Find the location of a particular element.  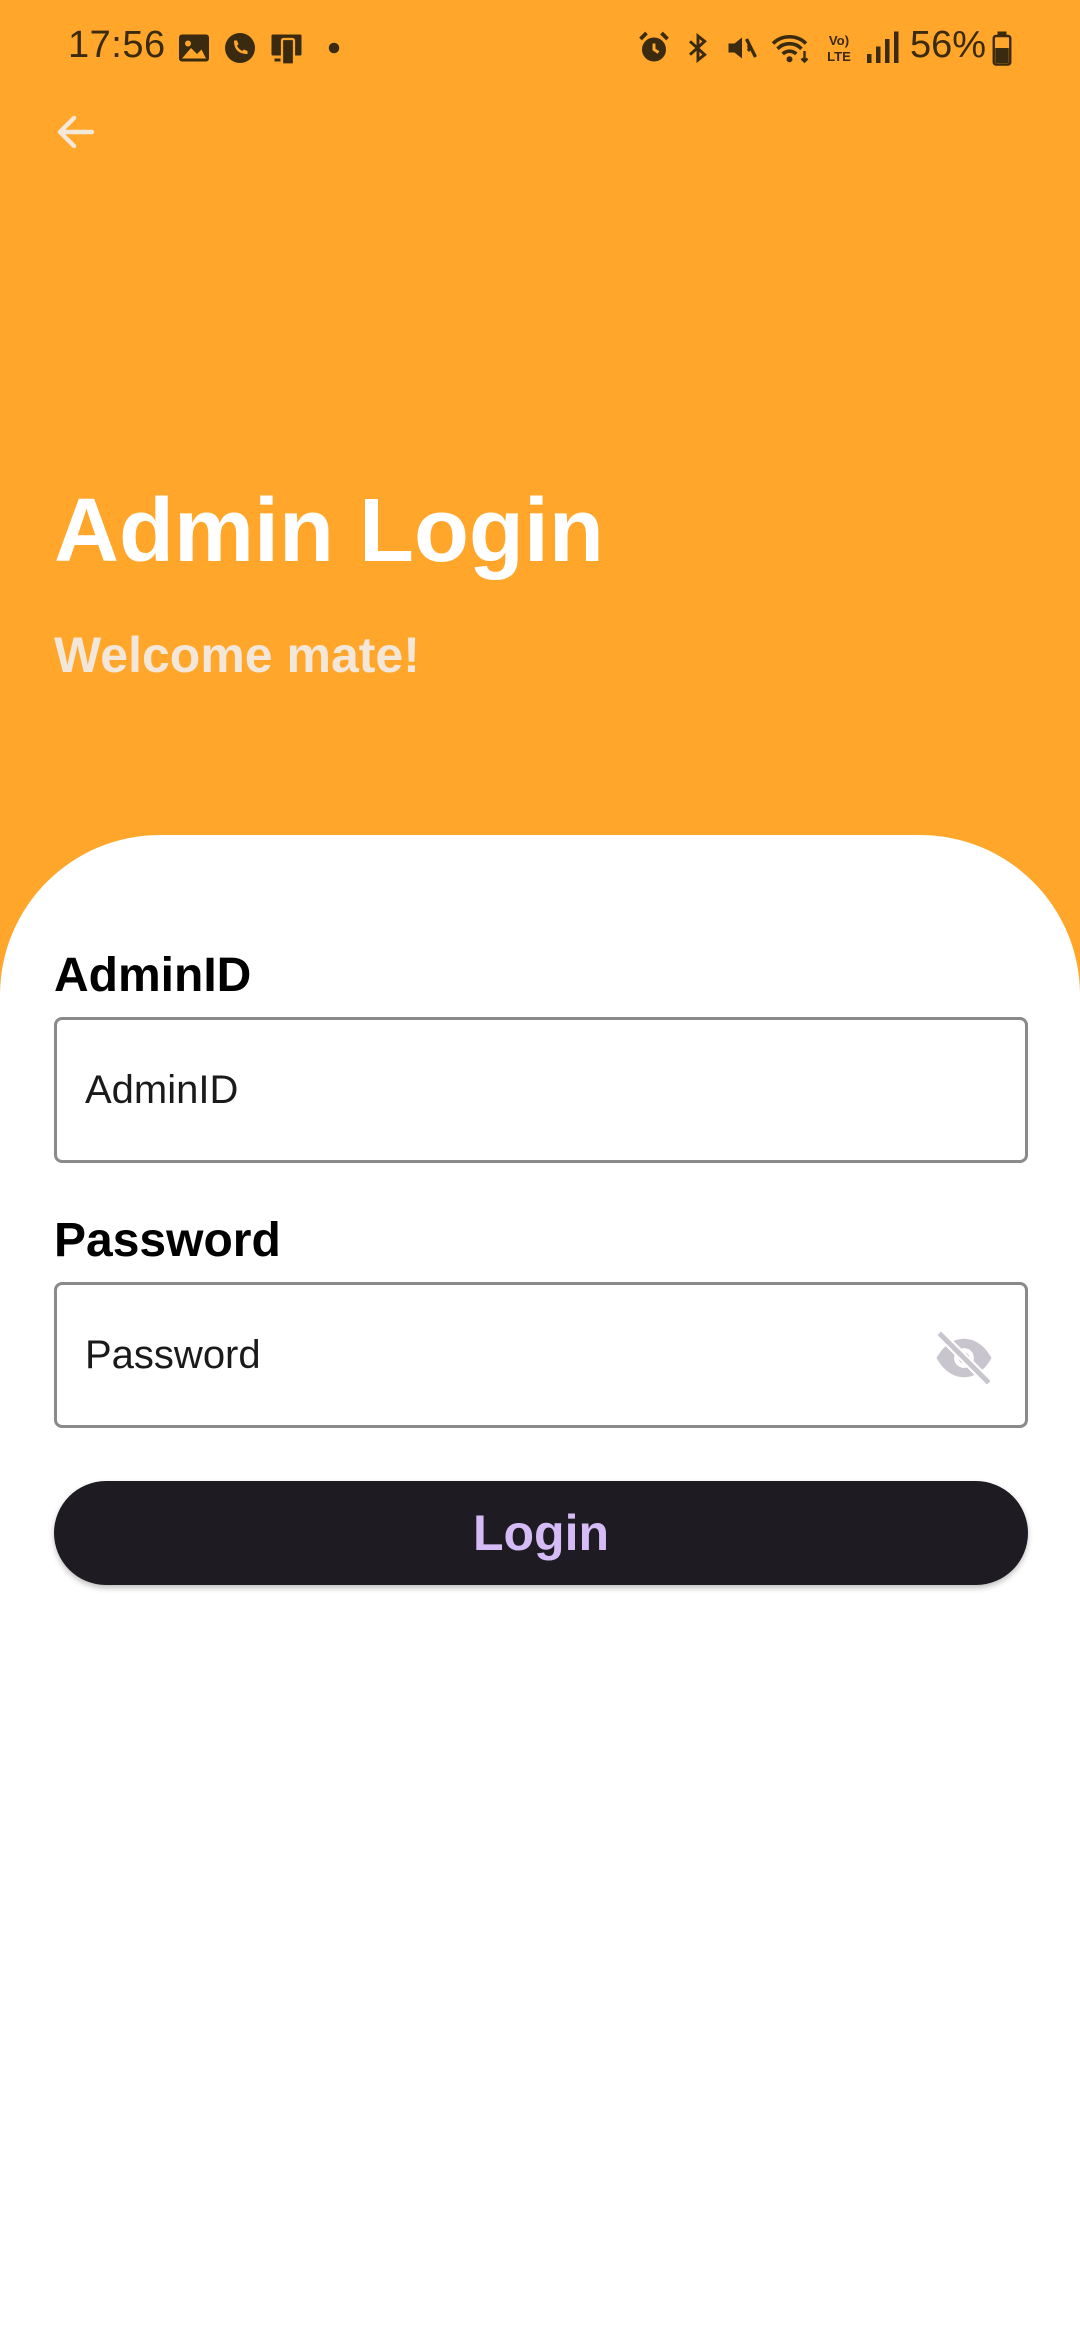

back-button is located at coordinates (76, 132).